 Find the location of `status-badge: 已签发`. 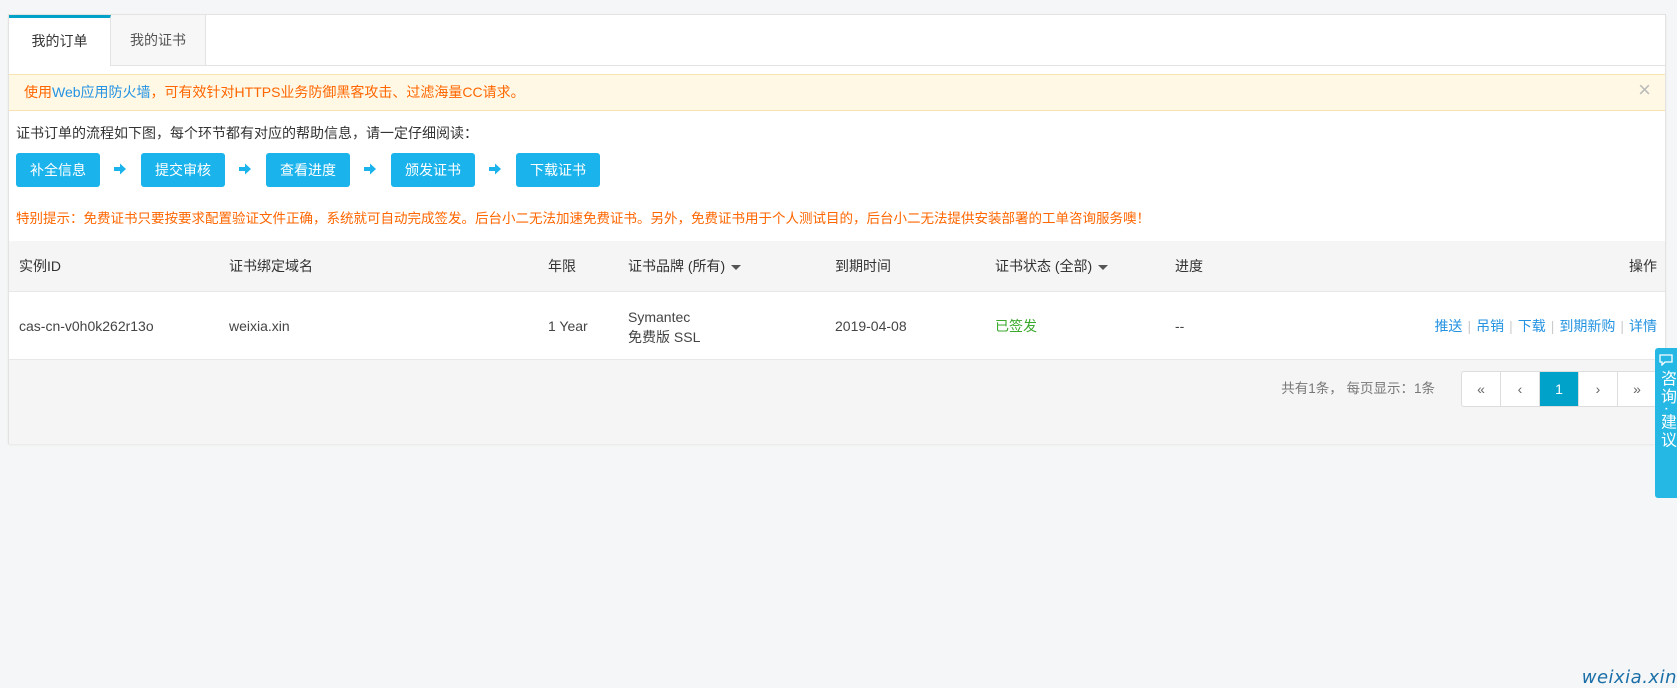

status-badge: 已签发 is located at coordinates (1016, 326).